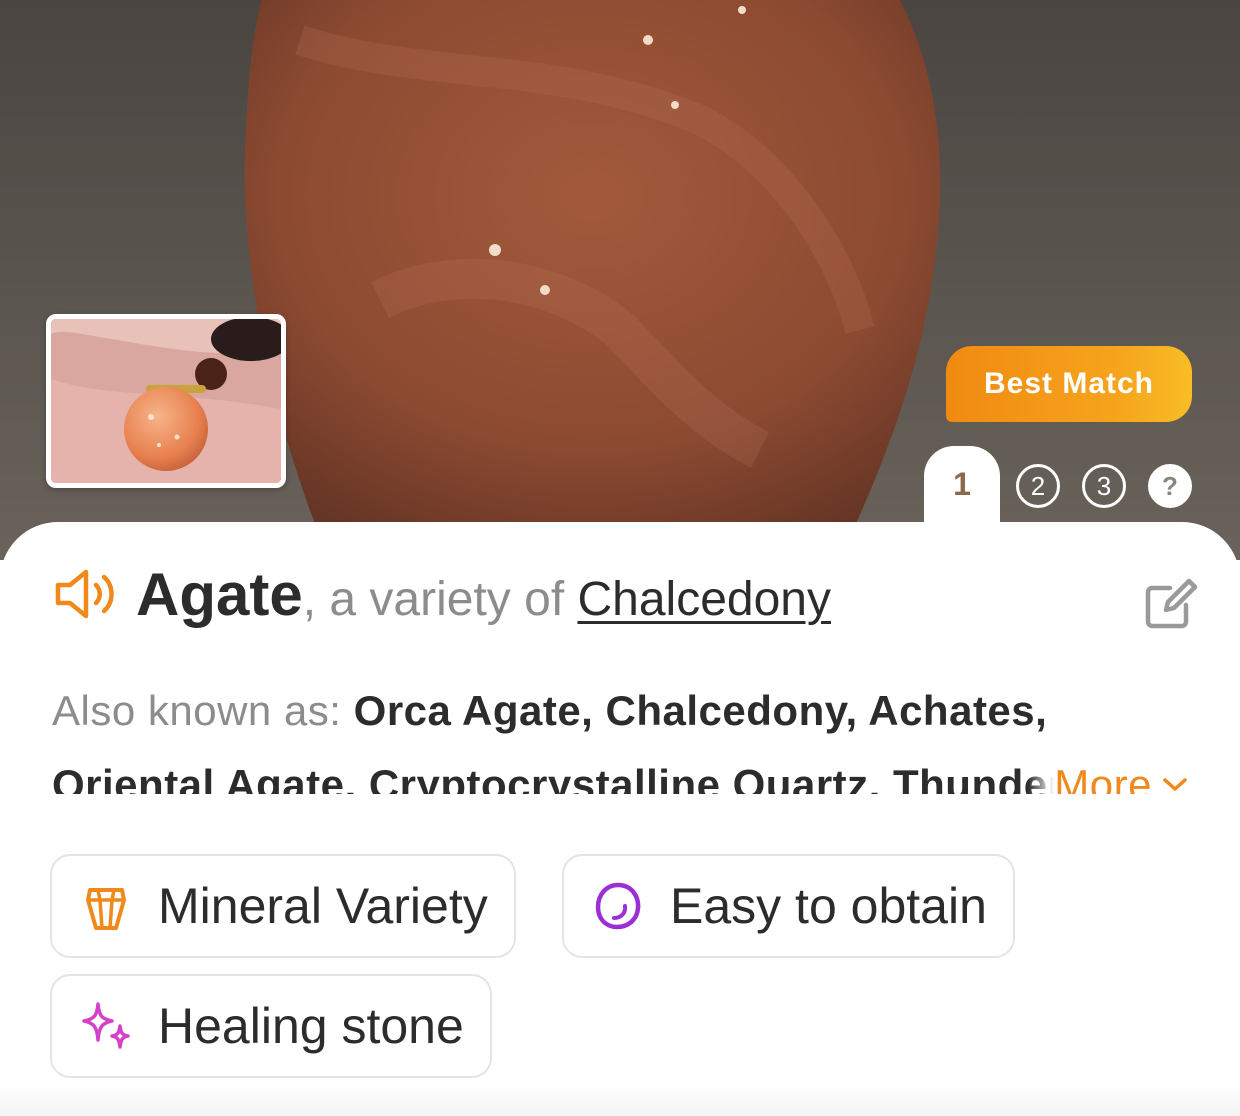  What do you see at coordinates (1175, 784) in the screenshot?
I see `chevron-down-icon` at bounding box center [1175, 784].